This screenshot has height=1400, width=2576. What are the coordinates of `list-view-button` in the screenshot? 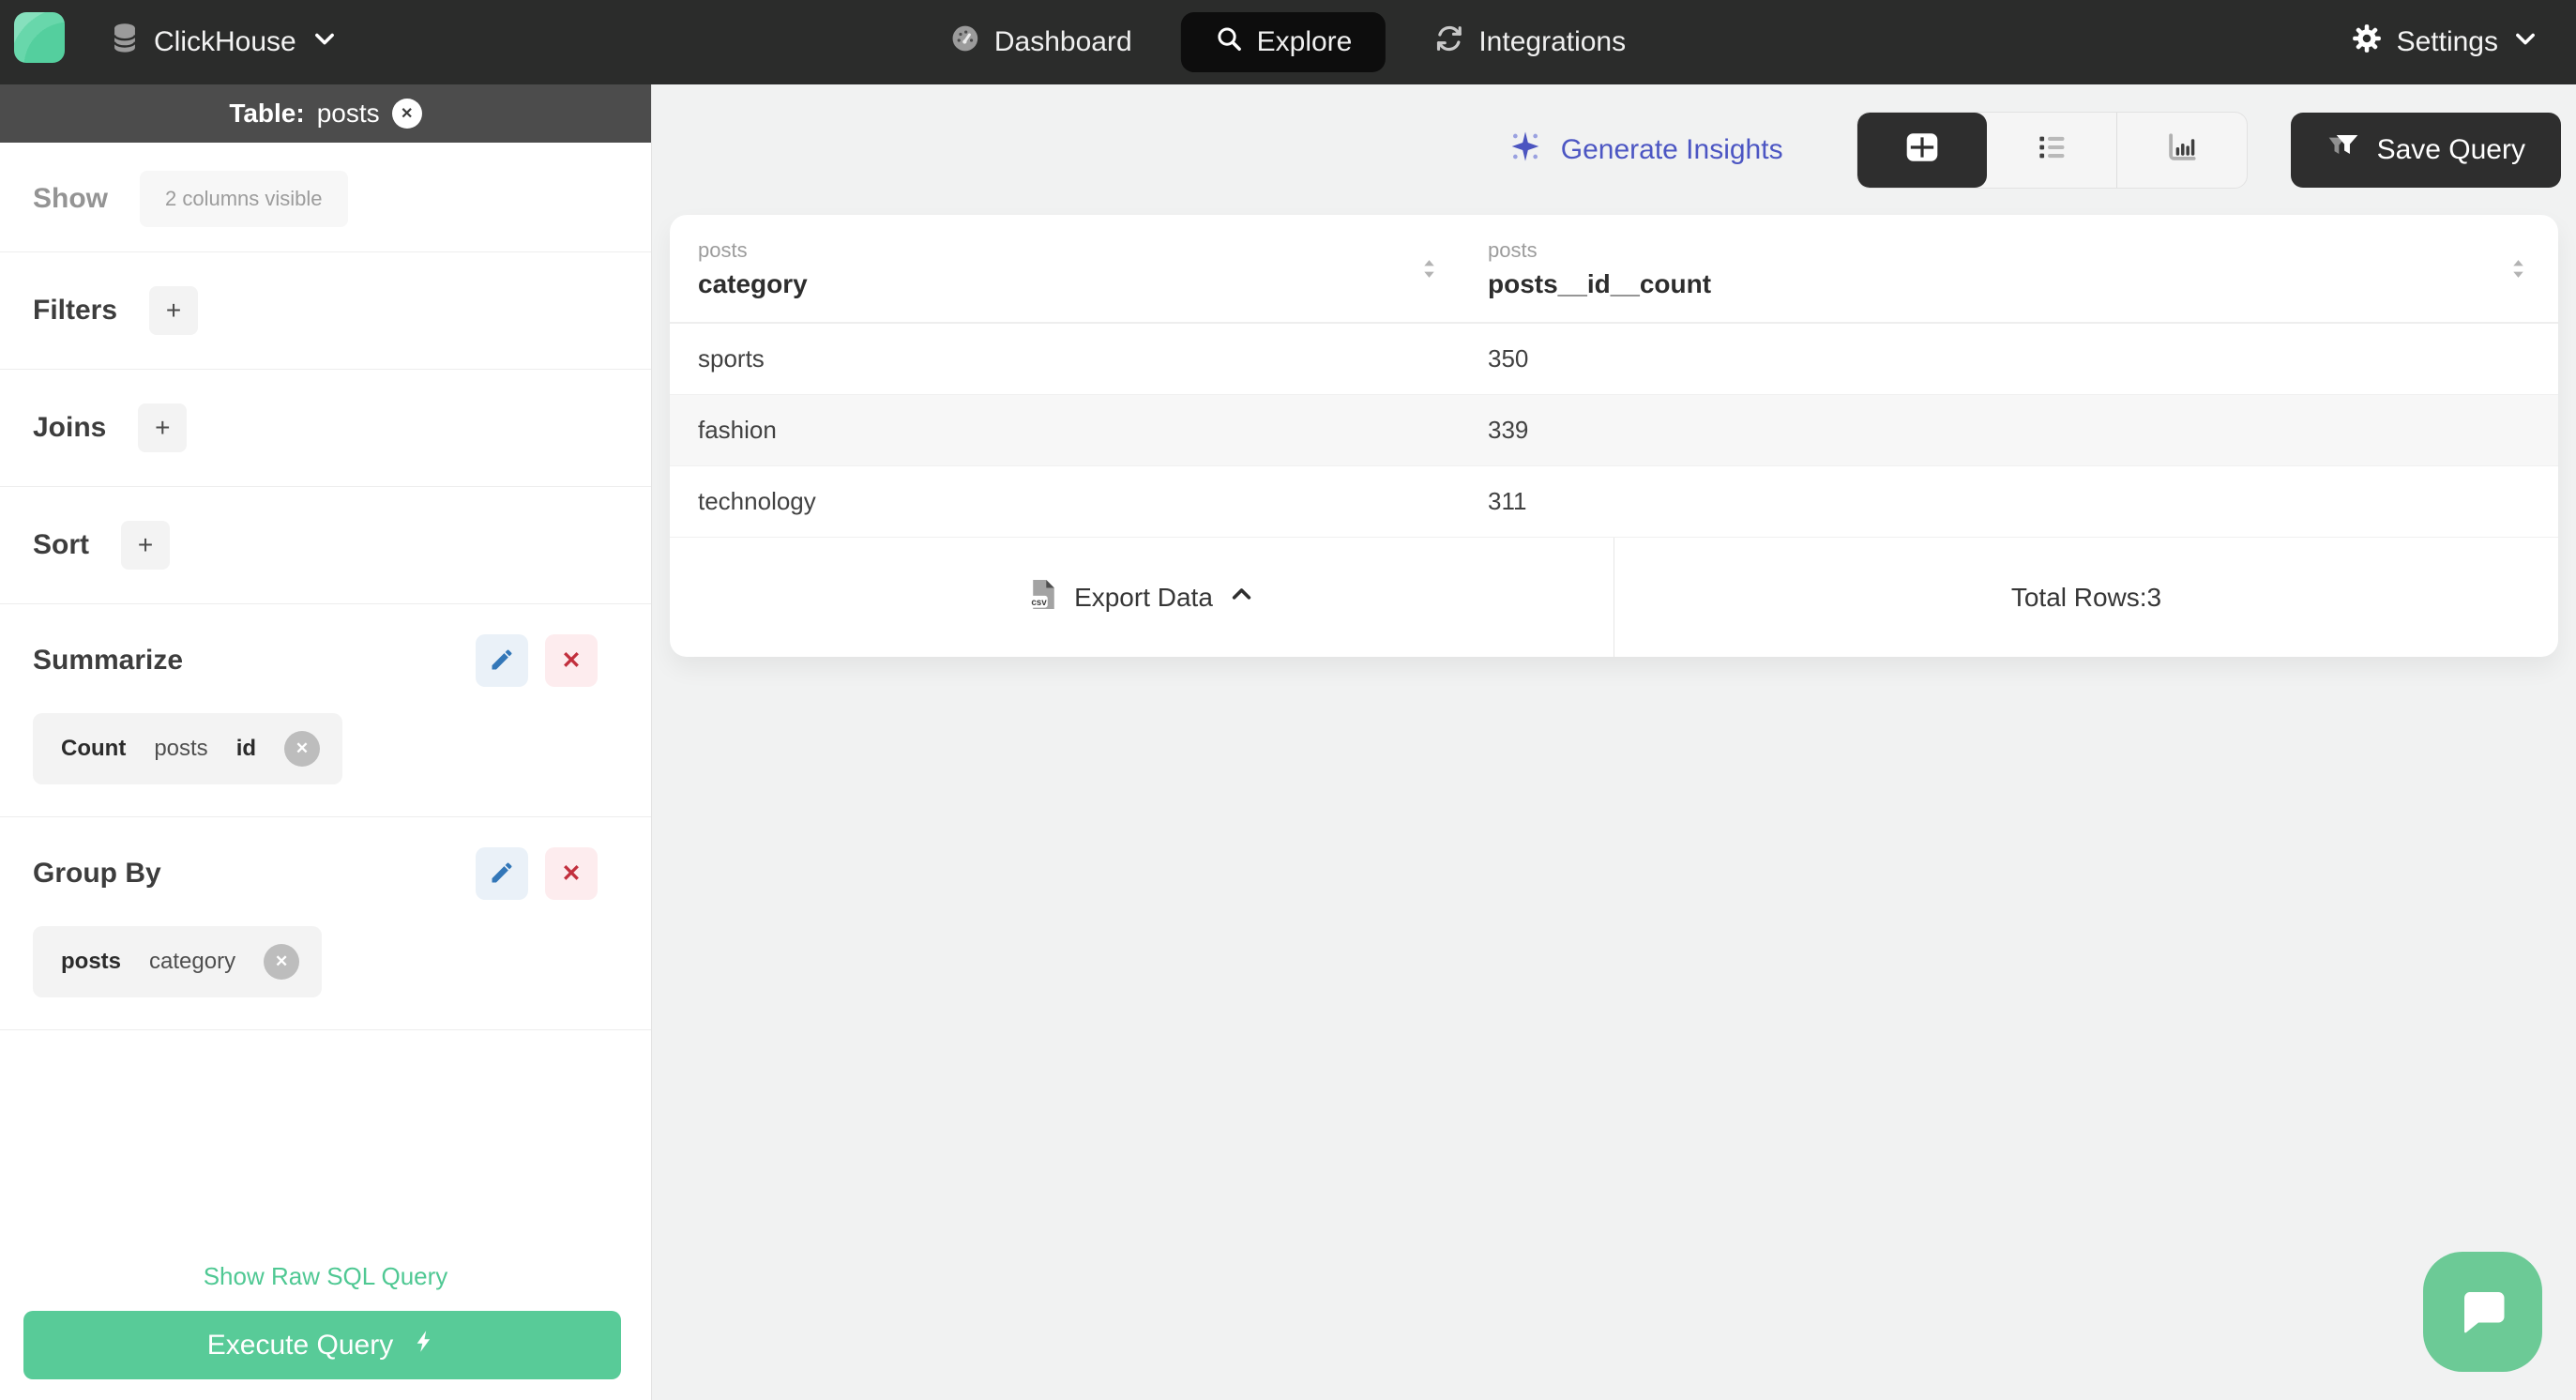 It's located at (2052, 150).